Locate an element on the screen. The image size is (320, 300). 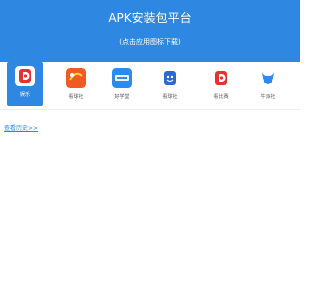
app-label: 好学堂 is located at coordinates (122, 97).